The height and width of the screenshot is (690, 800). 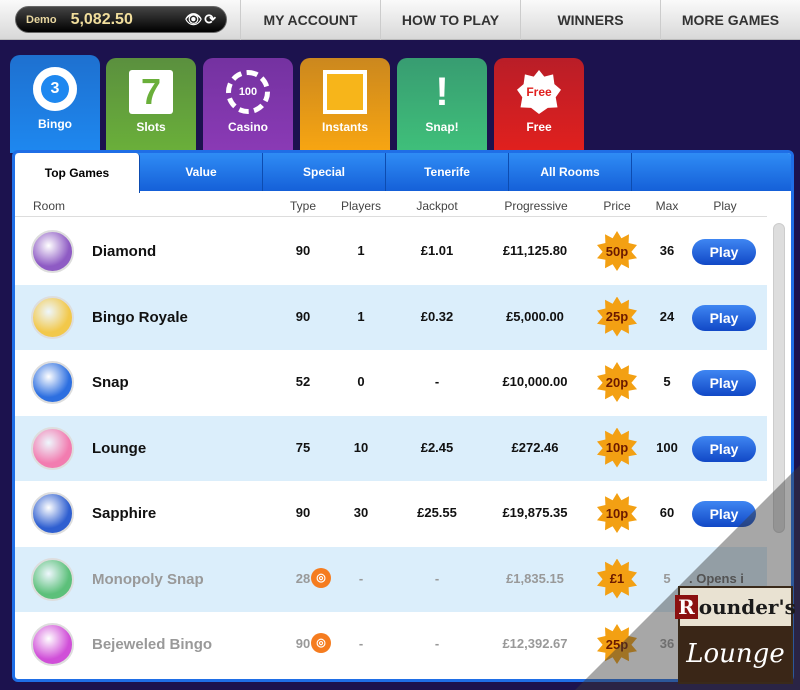 I want to click on room-max: 60, so click(x=667, y=512).